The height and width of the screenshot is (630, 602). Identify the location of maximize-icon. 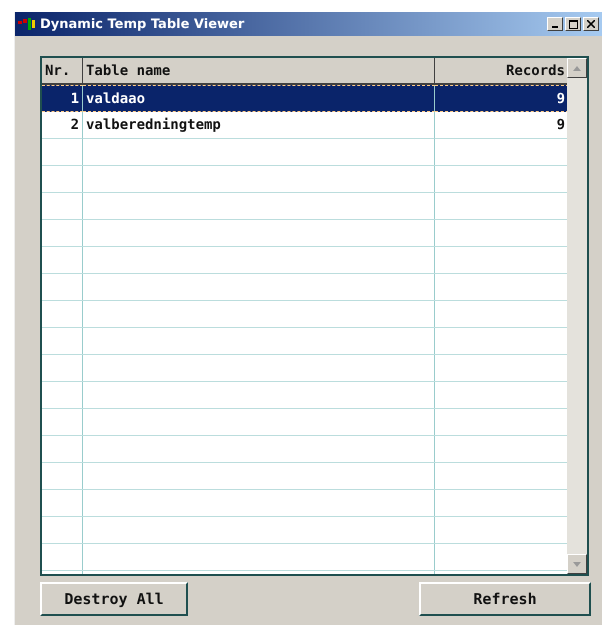
(573, 24).